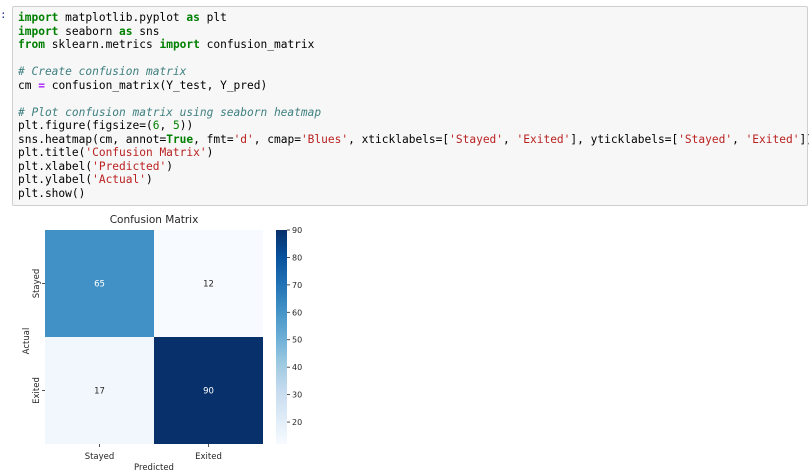  What do you see at coordinates (297, 312) in the screenshot?
I see `colorbar-tick-label: 60` at bounding box center [297, 312].